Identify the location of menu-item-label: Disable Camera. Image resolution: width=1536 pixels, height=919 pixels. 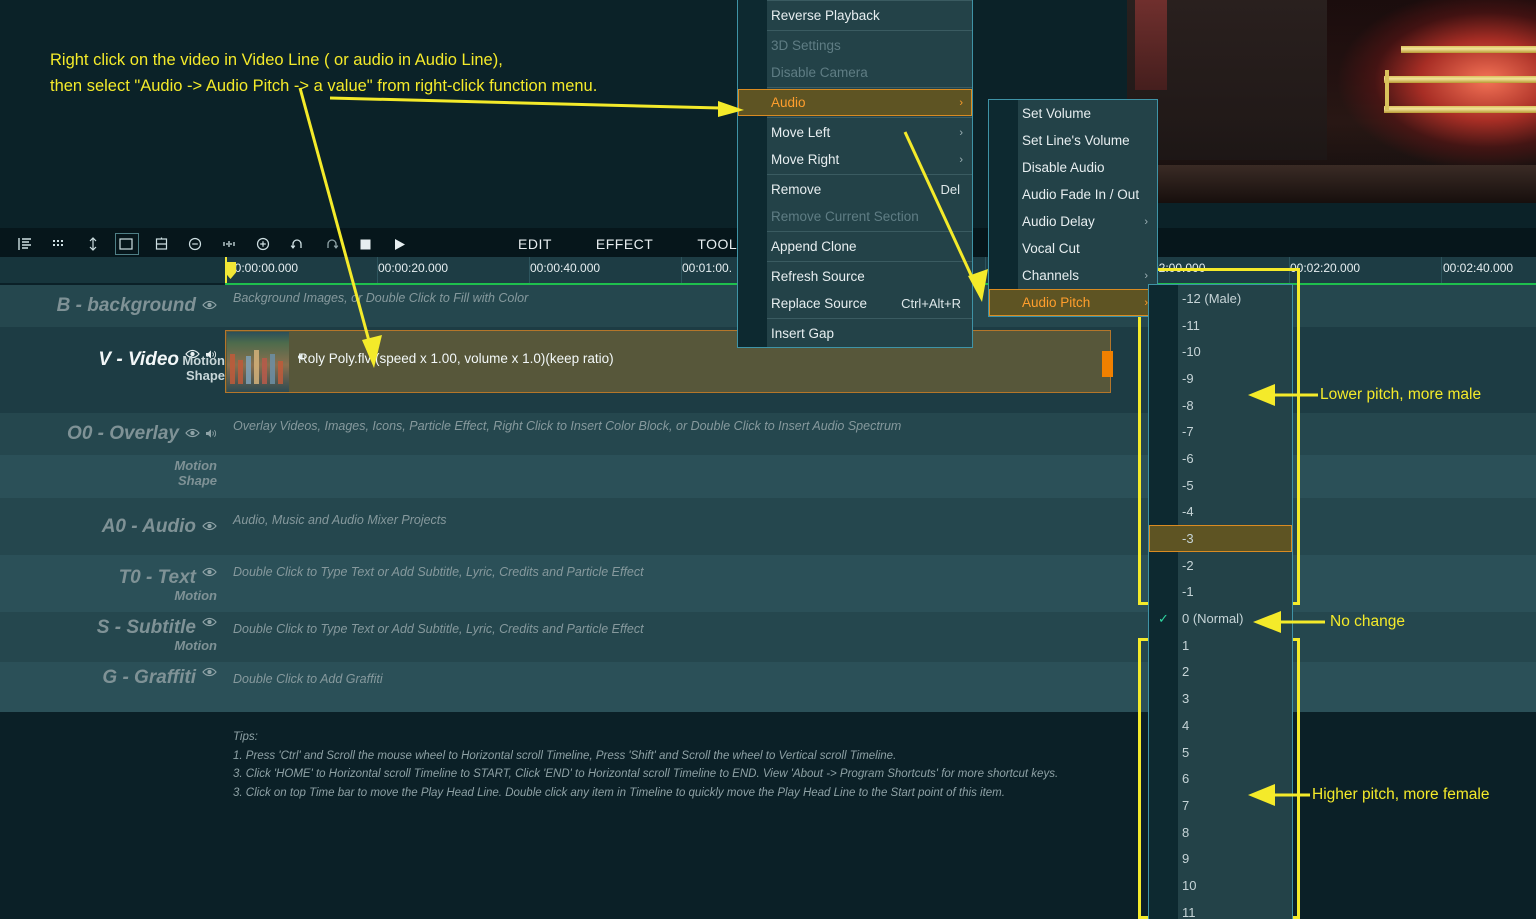
(819, 72).